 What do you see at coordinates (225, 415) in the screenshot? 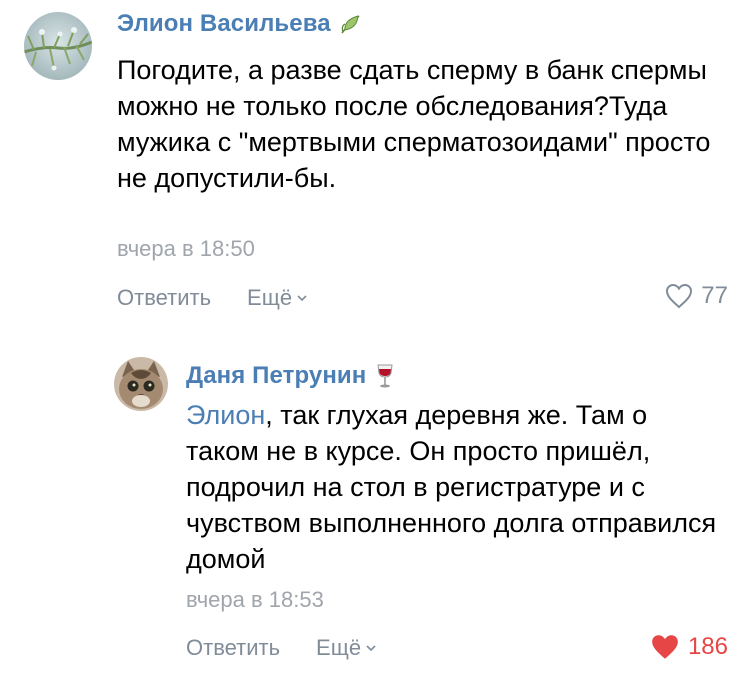
I see `mention-link: Элион` at bounding box center [225, 415].